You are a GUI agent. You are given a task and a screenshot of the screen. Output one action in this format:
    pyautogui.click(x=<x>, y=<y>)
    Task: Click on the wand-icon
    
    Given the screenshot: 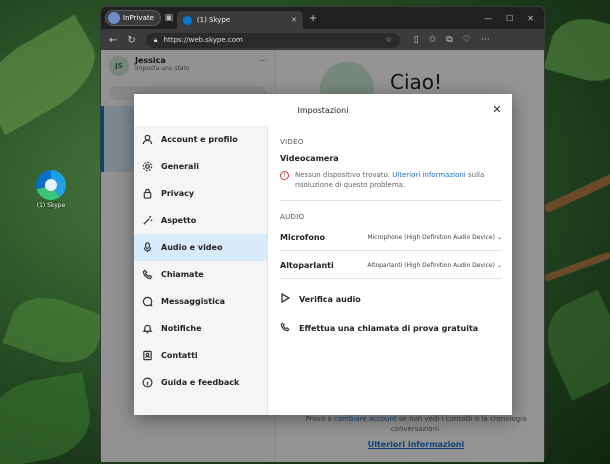 What is the action you would take?
    pyautogui.click(x=147, y=221)
    